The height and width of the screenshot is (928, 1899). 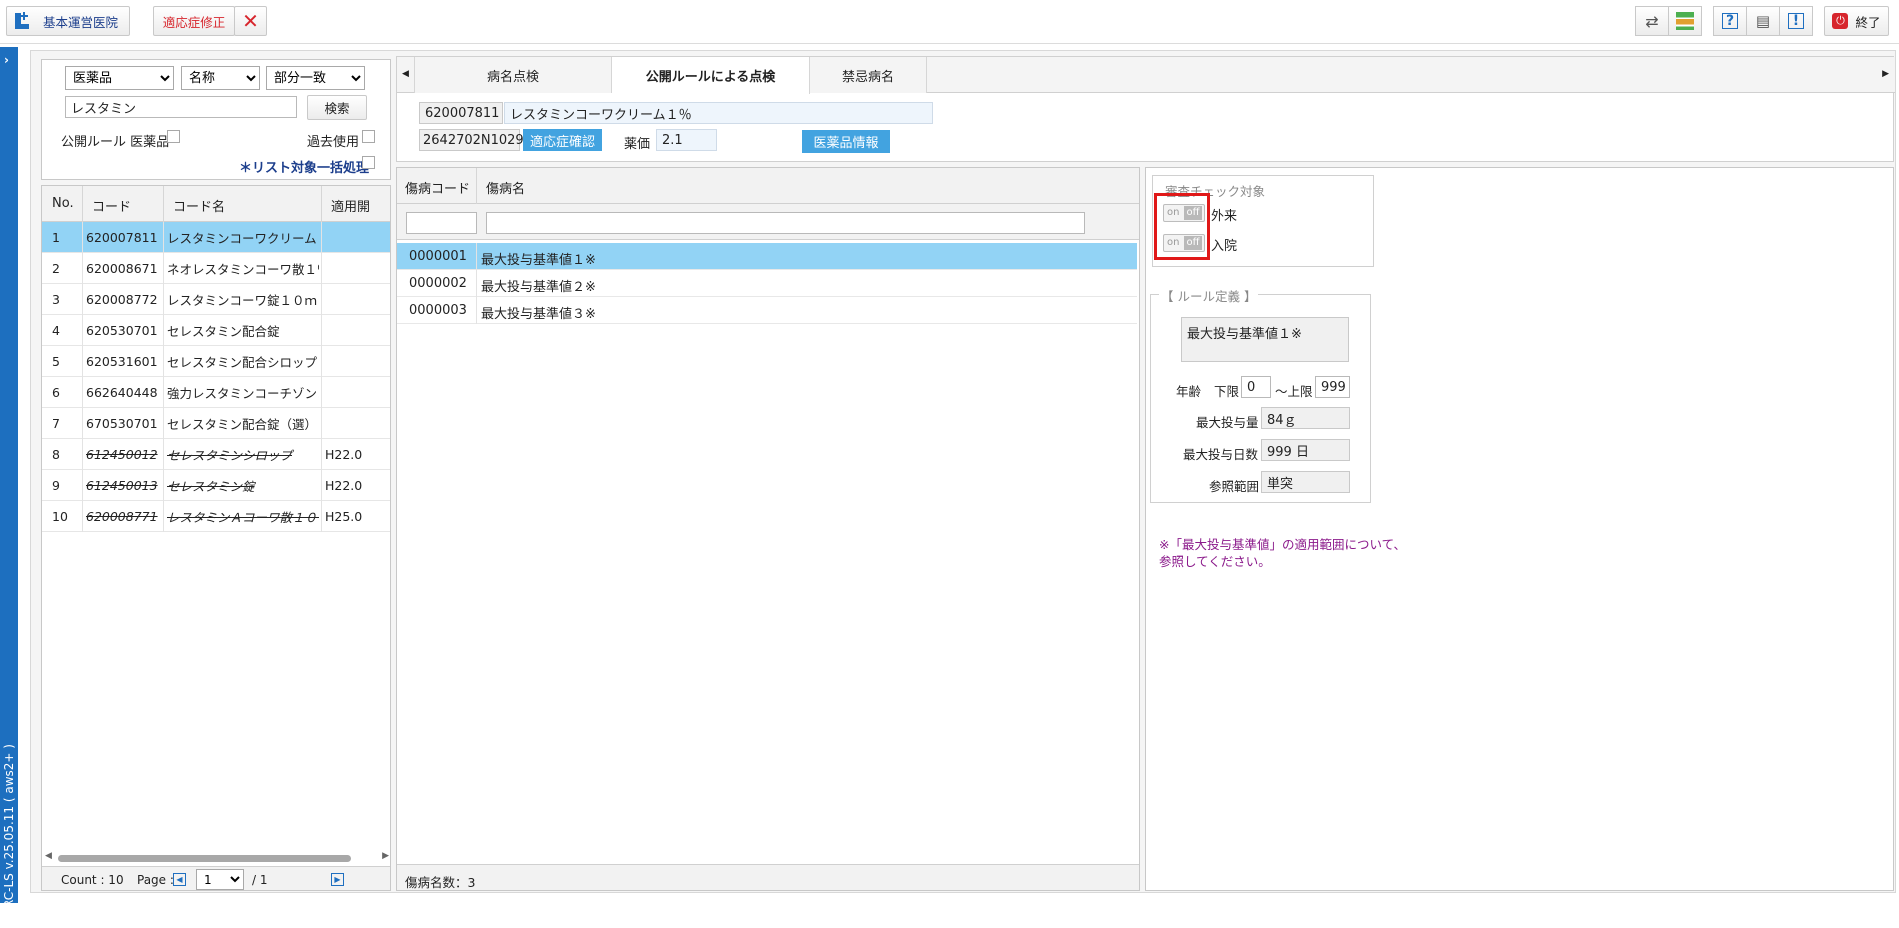 What do you see at coordinates (711, 75) in the screenshot?
I see `tab-public-rule-check: 公開ルールによる点検` at bounding box center [711, 75].